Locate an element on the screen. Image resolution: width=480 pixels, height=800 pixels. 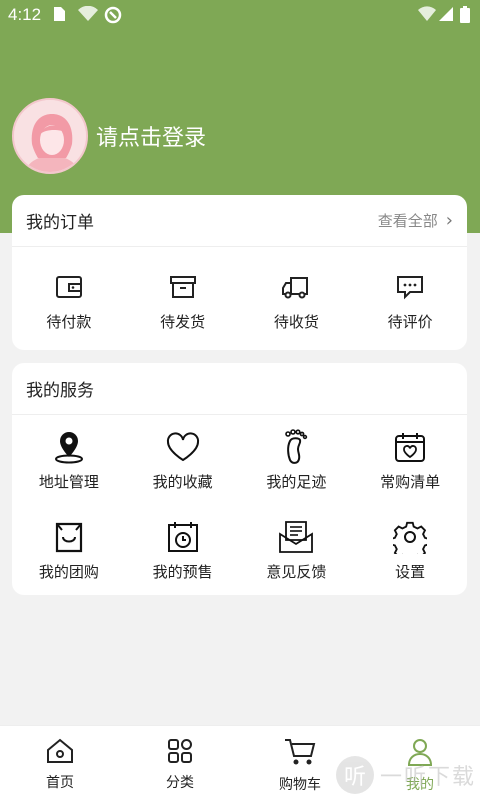
service-label: 常购清单 is located at coordinates (410, 482).